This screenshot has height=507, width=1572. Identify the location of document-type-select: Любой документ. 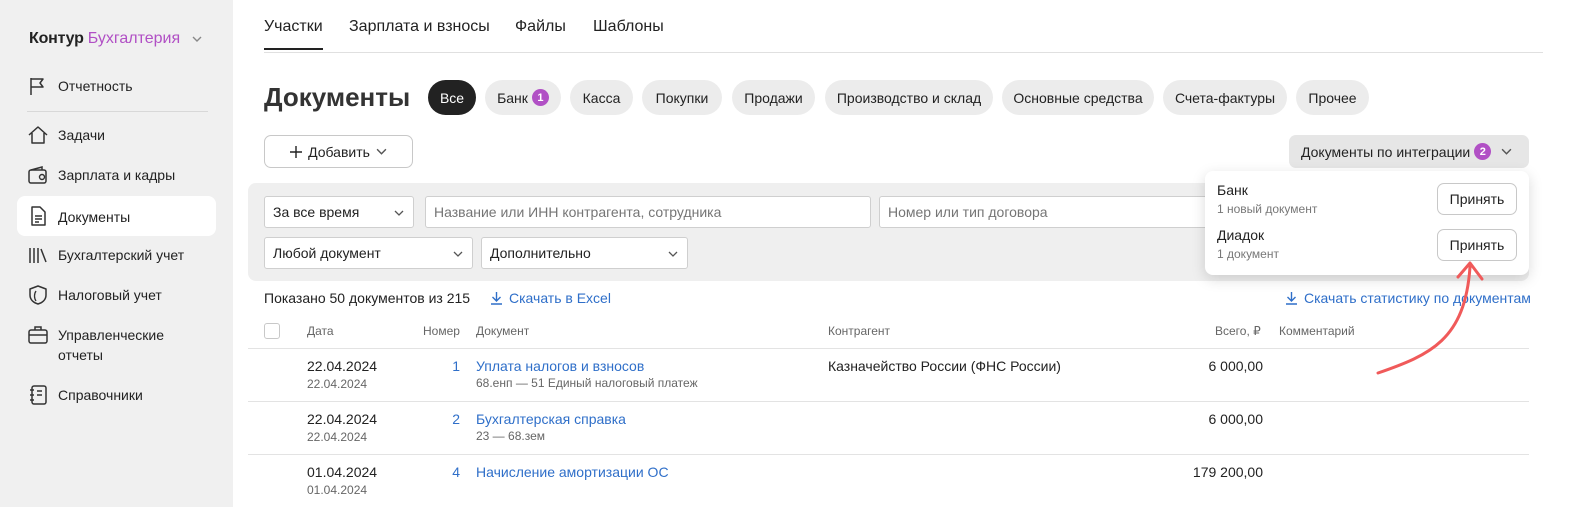
(368, 253).